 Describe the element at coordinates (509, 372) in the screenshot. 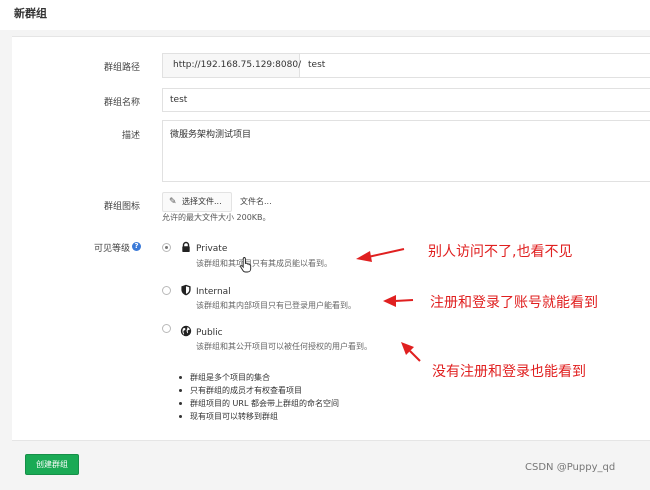

I see `annotation-public: 没有注册和登录也能看到` at that location.